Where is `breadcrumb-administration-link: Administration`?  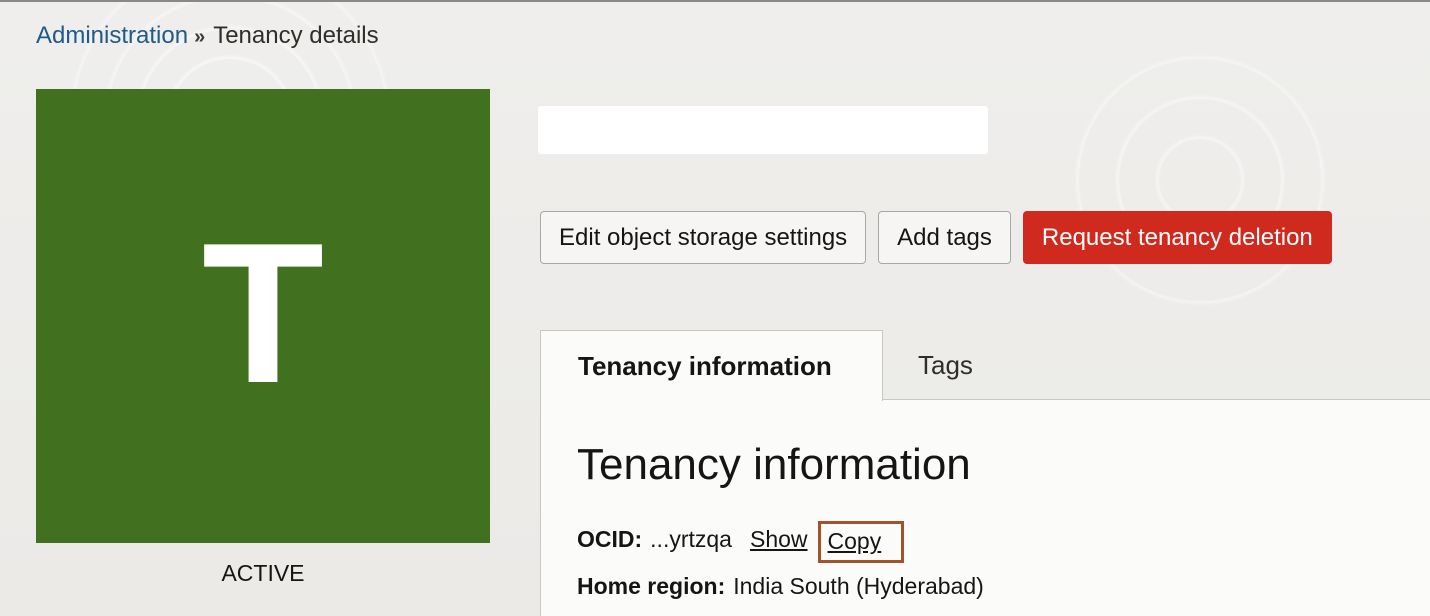 breadcrumb-administration-link: Administration is located at coordinates (112, 35).